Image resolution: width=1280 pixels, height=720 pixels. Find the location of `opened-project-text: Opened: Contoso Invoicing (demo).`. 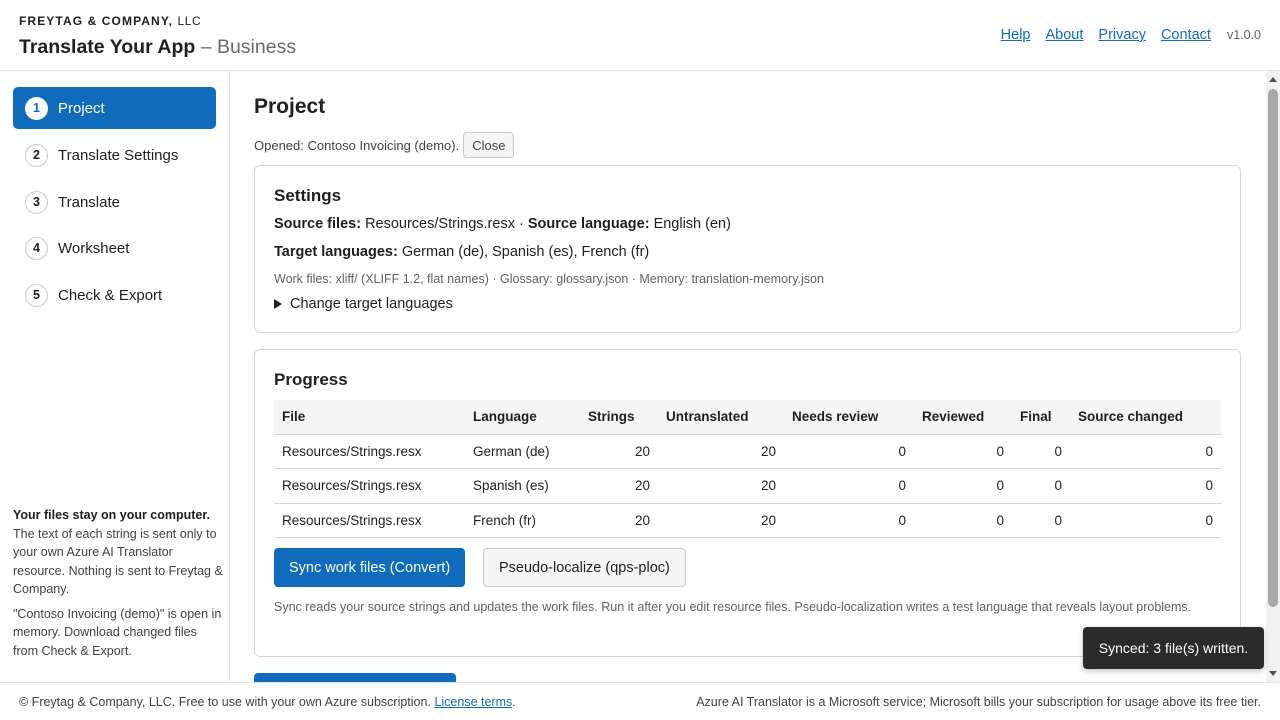

opened-project-text: Opened: Contoso Invoicing (demo). is located at coordinates (357, 145).